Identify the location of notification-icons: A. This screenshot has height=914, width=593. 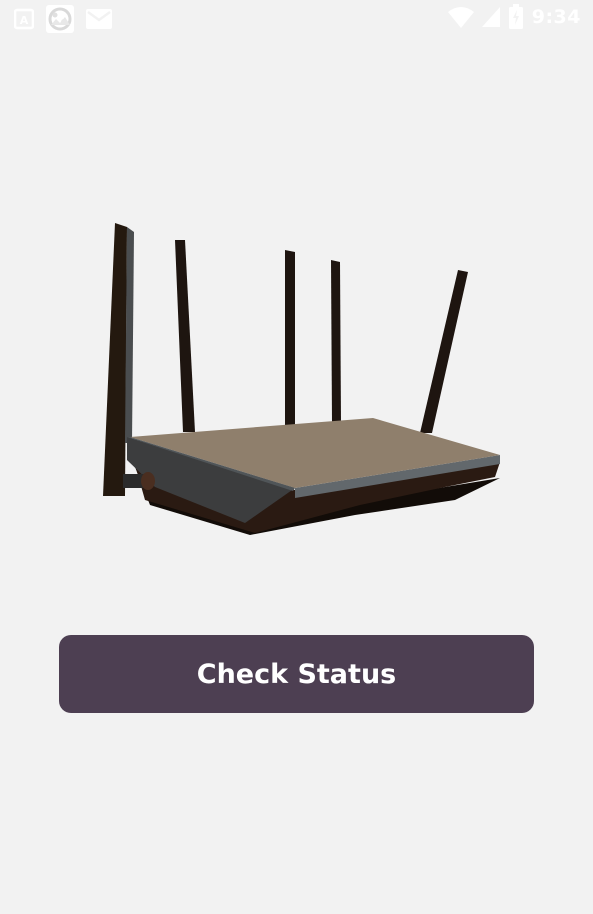
(63, 19).